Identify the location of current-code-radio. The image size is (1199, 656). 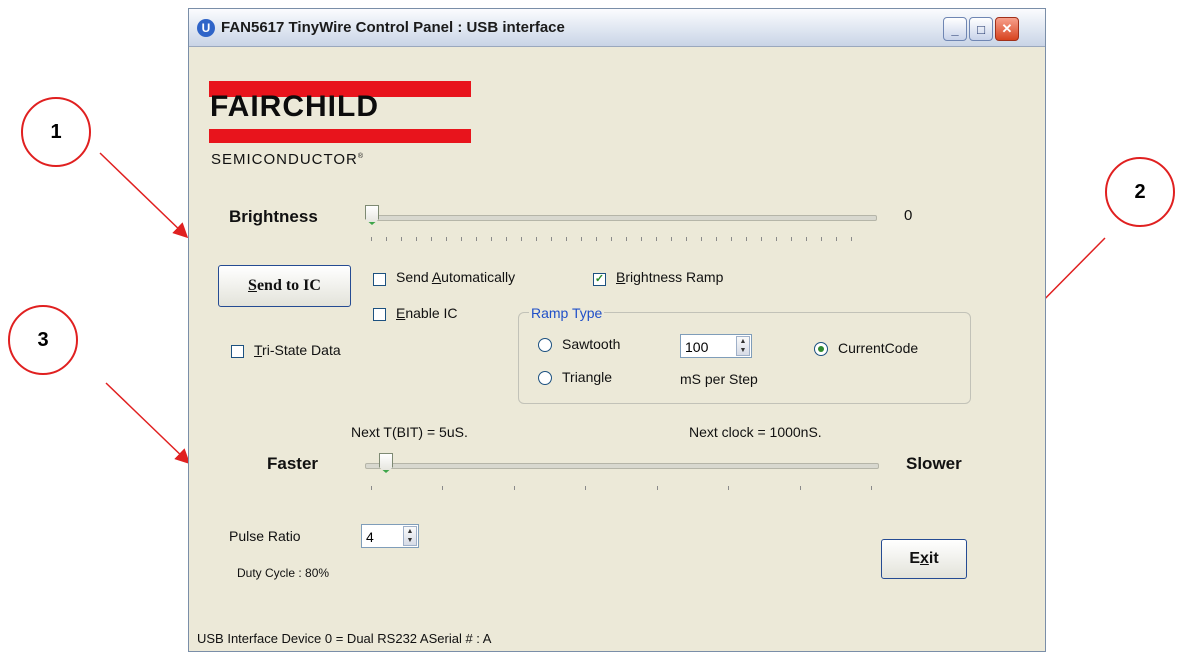
(821, 349).